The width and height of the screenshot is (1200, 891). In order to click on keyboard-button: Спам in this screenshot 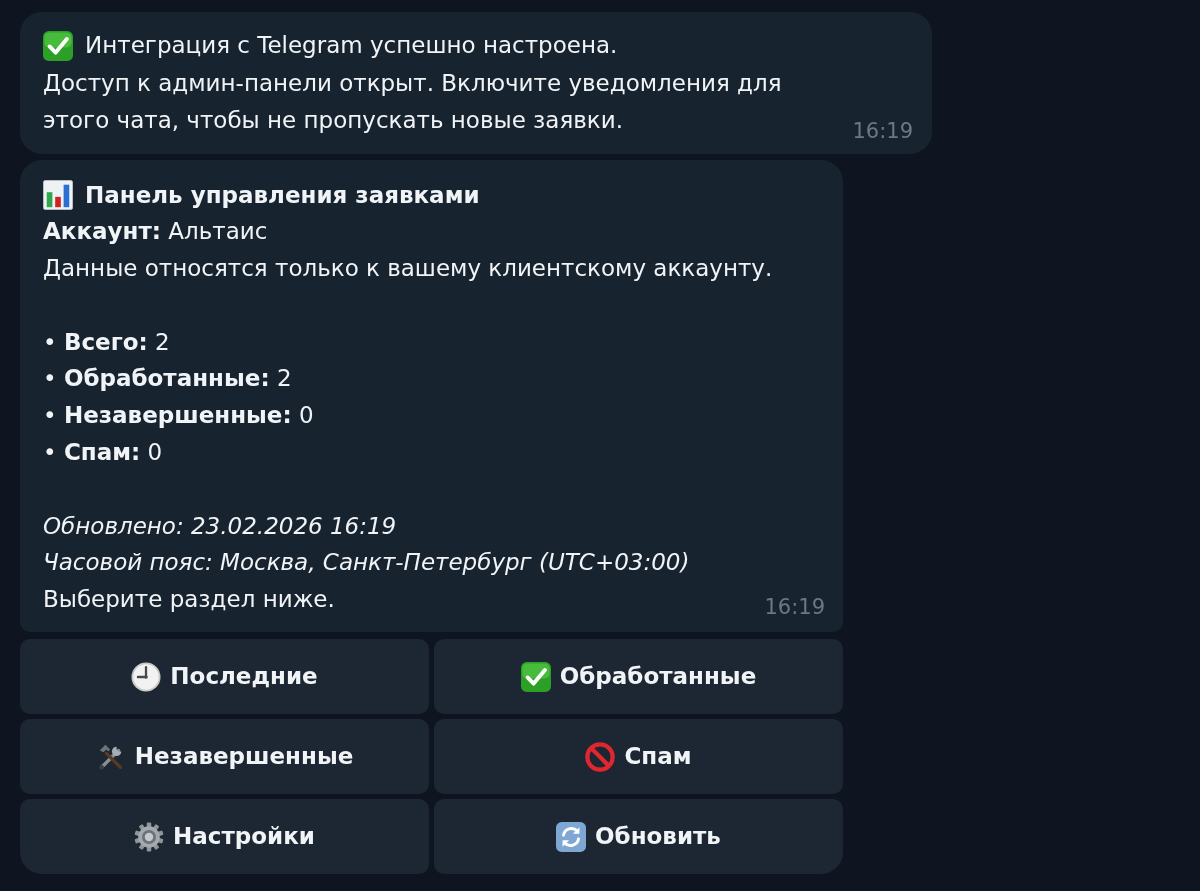, I will do `click(638, 757)`.